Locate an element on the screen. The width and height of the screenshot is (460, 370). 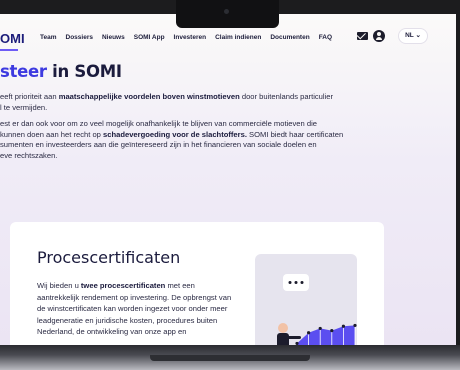
page-title-rest: in SOMI is located at coordinates (84, 71).